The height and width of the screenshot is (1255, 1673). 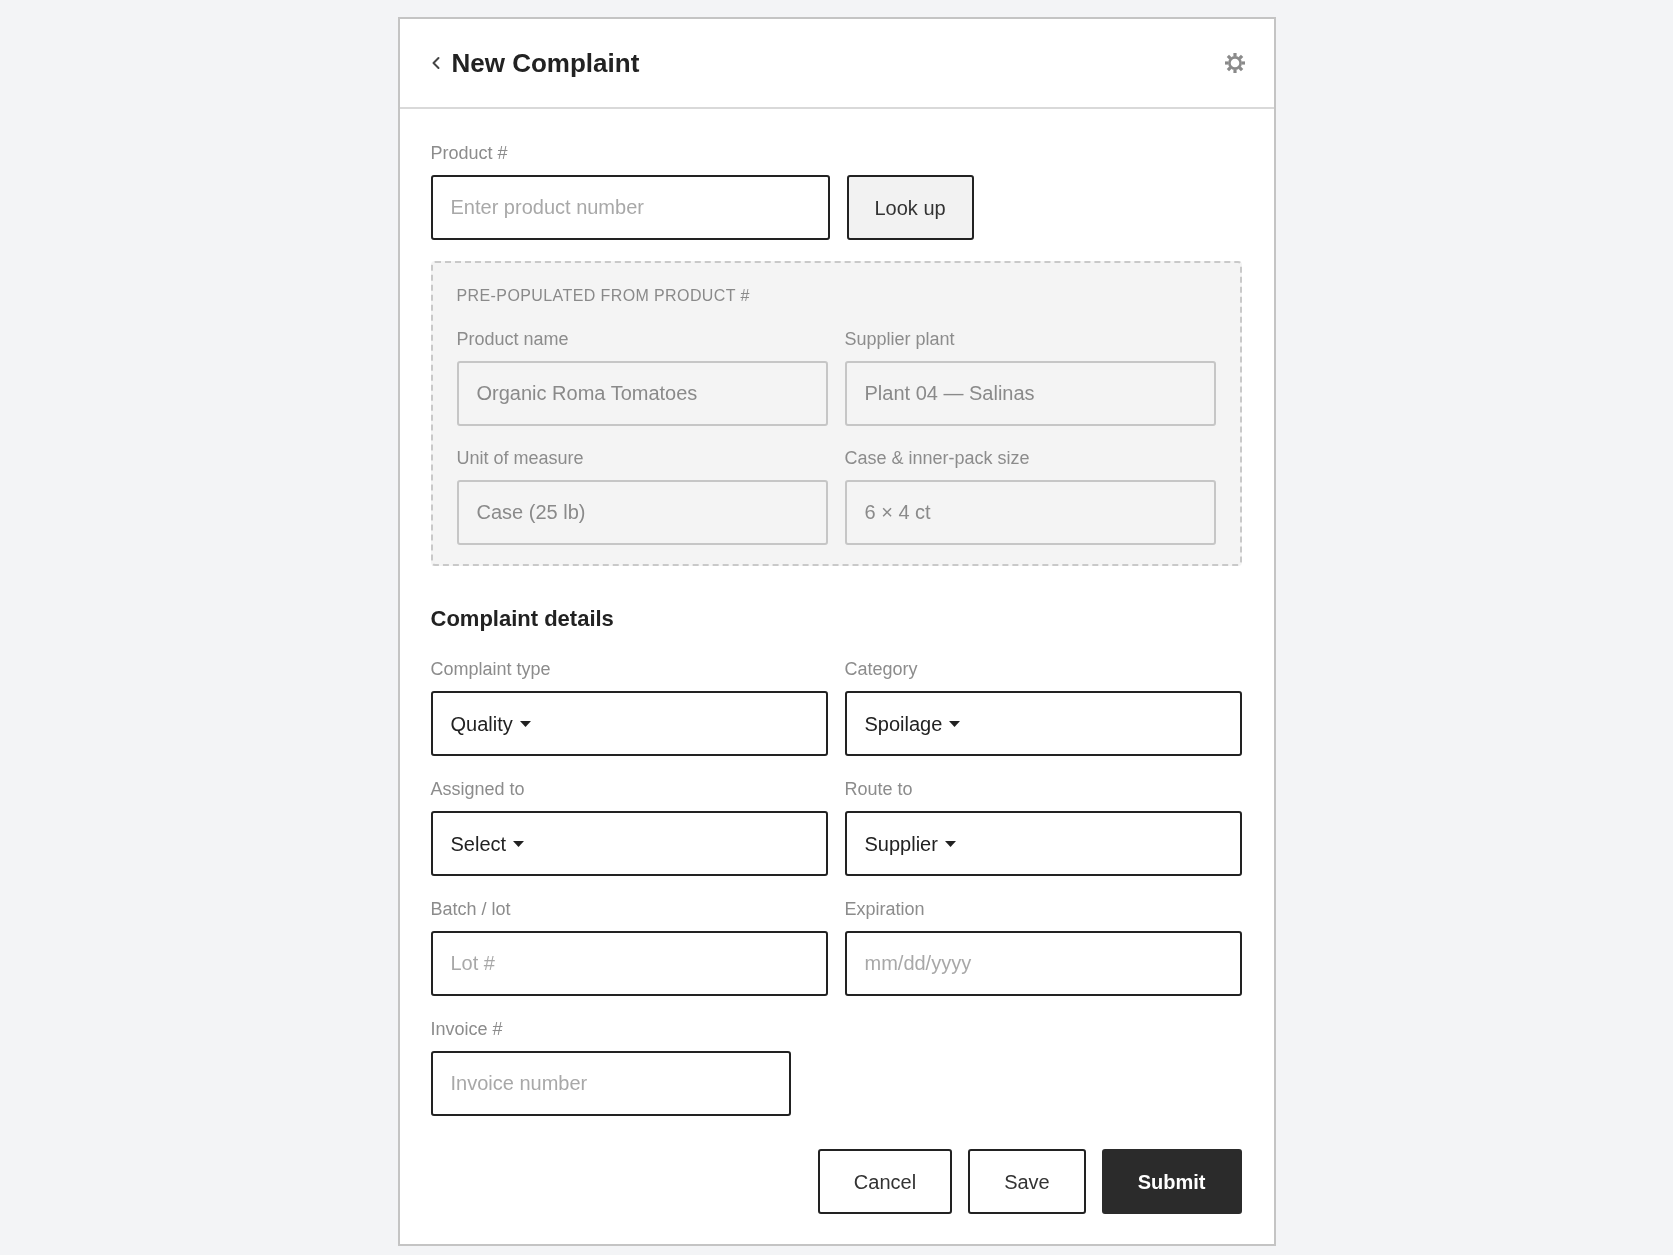 I want to click on input-field: Lot #, so click(x=629, y=963).